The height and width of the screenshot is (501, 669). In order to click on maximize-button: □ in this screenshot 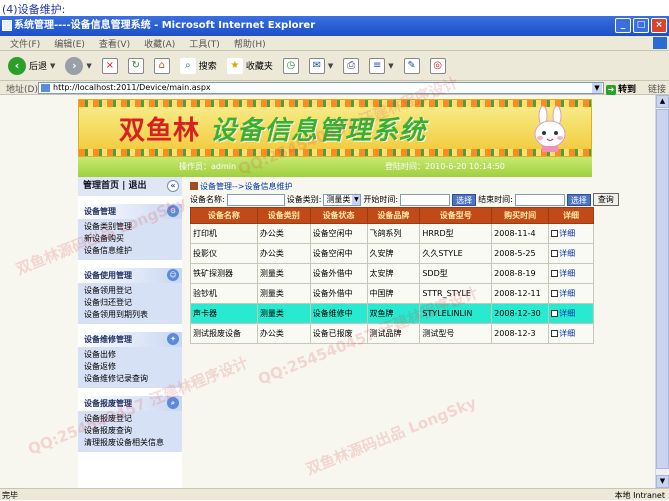, I will do `click(641, 25)`.